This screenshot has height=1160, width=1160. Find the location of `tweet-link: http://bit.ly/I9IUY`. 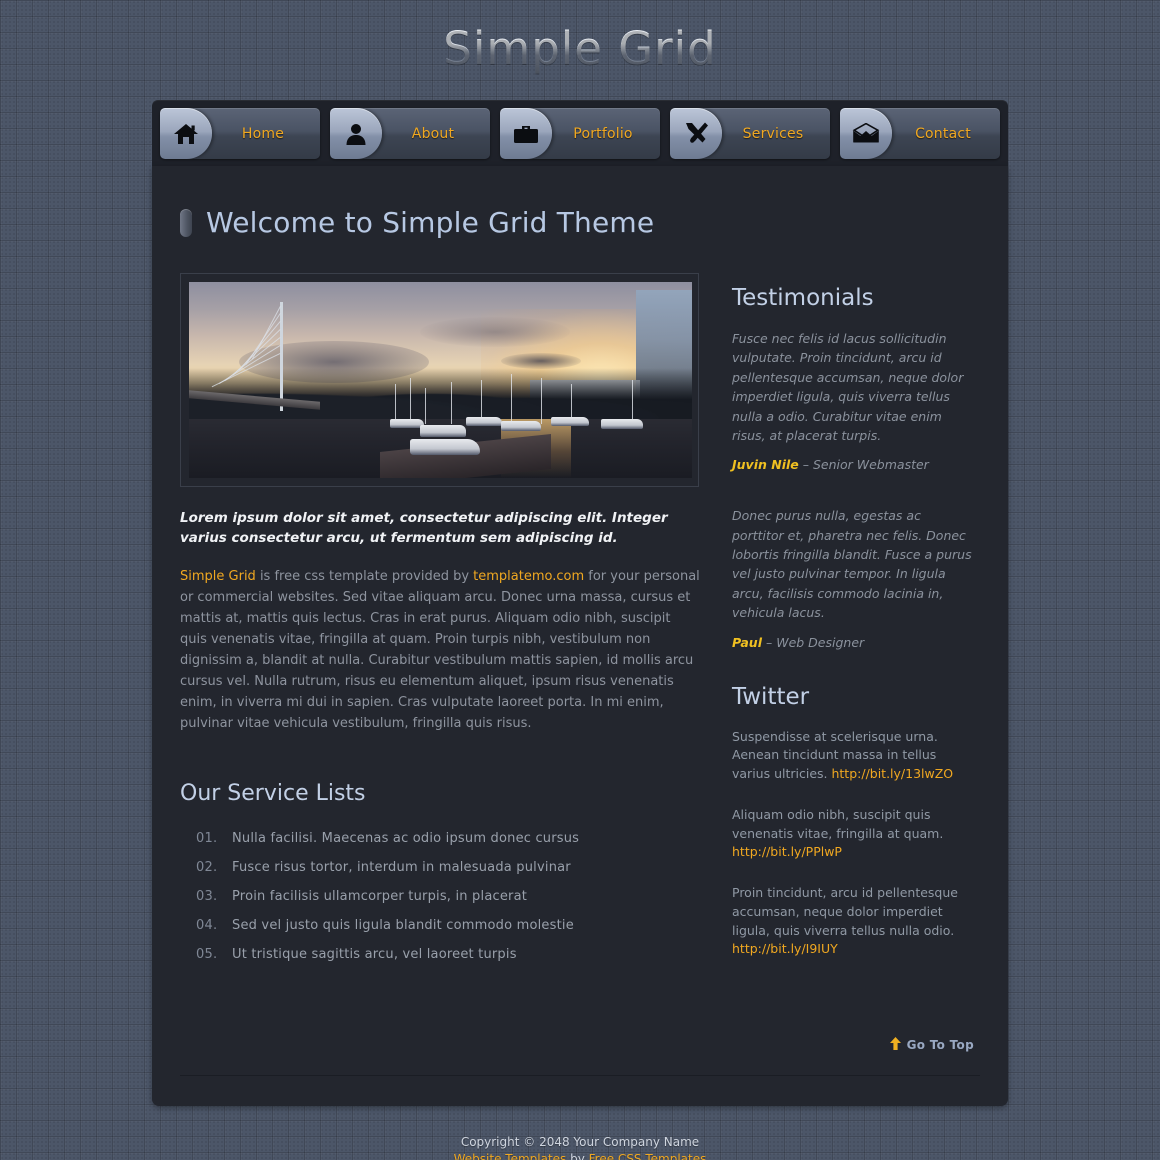

tweet-link: http://bit.ly/I9IUY is located at coordinates (785, 948).